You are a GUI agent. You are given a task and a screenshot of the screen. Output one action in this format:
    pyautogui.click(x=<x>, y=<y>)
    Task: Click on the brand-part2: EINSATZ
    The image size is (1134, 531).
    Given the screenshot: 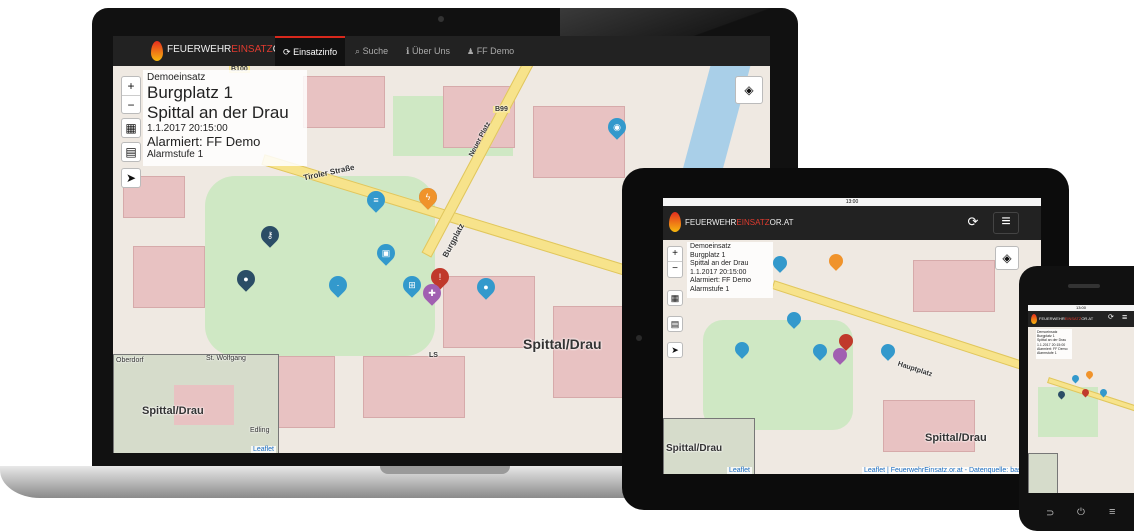 What is the action you would take?
    pyautogui.click(x=1073, y=318)
    